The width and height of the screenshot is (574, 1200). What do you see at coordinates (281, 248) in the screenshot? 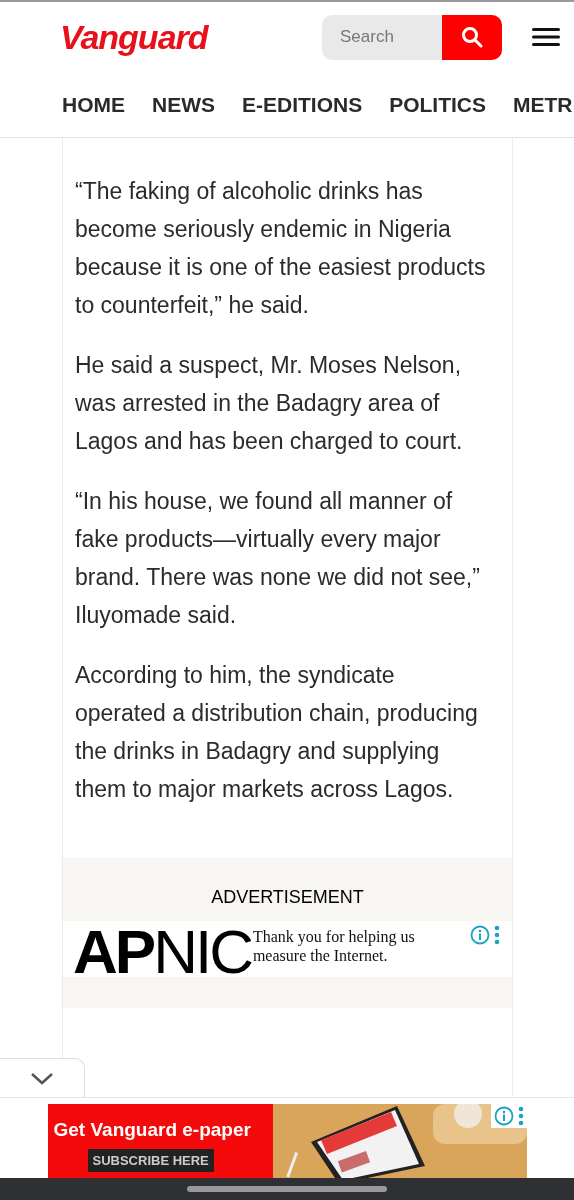
I see `article-paragraph: “The faking of alcoholic drinks has become seriously endemic in Nigeria because it is one of the easiest products to counterfeit,” he said.` at bounding box center [281, 248].